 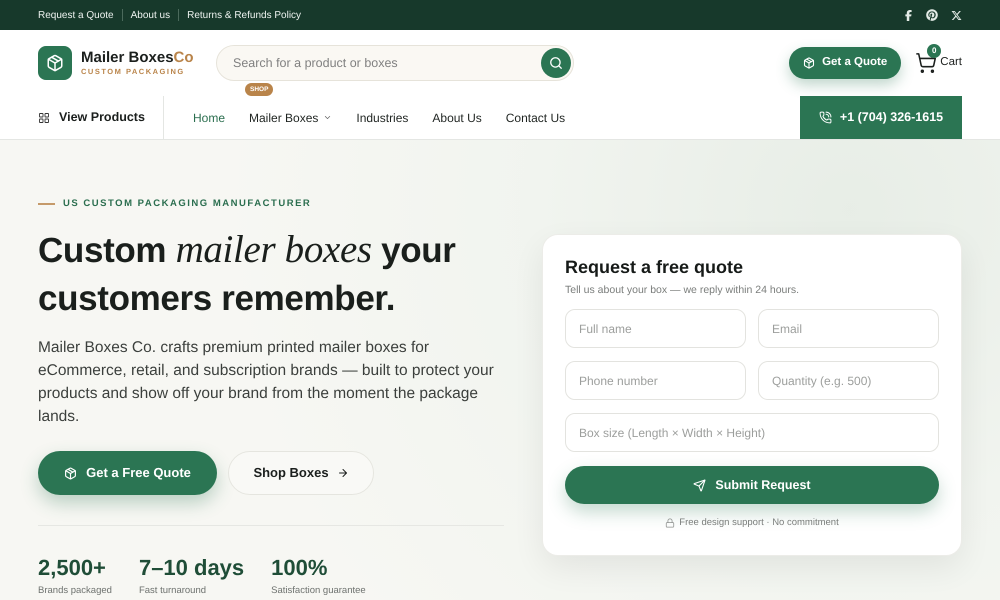 What do you see at coordinates (137, 58) in the screenshot?
I see `brand-name: Mailer BoxesCo` at bounding box center [137, 58].